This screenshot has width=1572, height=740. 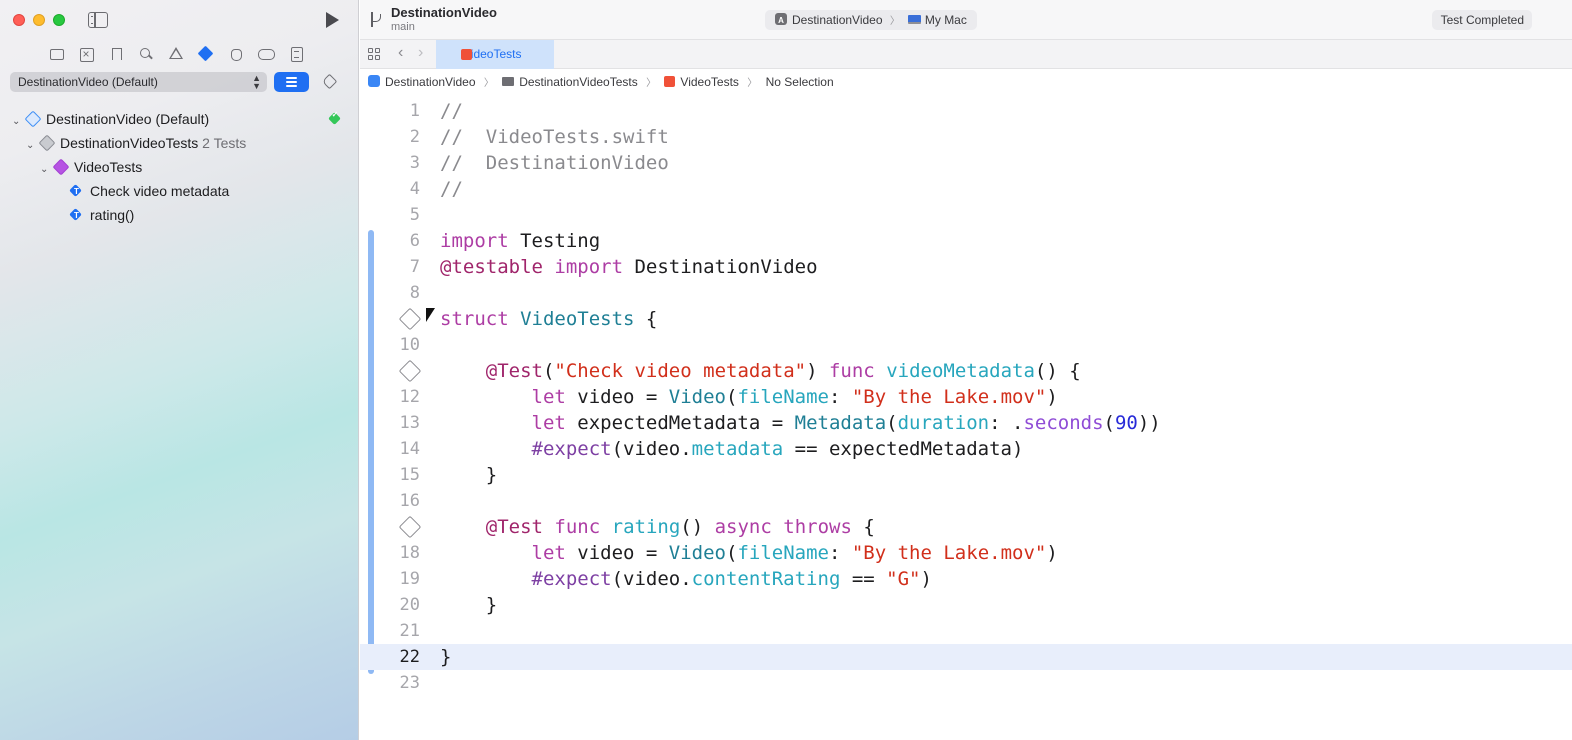 What do you see at coordinates (129, 143) in the screenshot?
I see `tree-item-label: DestinationVideoTests` at bounding box center [129, 143].